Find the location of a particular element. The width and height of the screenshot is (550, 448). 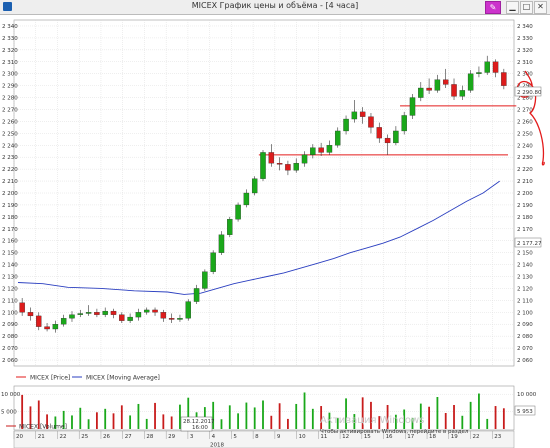

price-tick-label-left: 2 320 is located at coordinates (10, 51).